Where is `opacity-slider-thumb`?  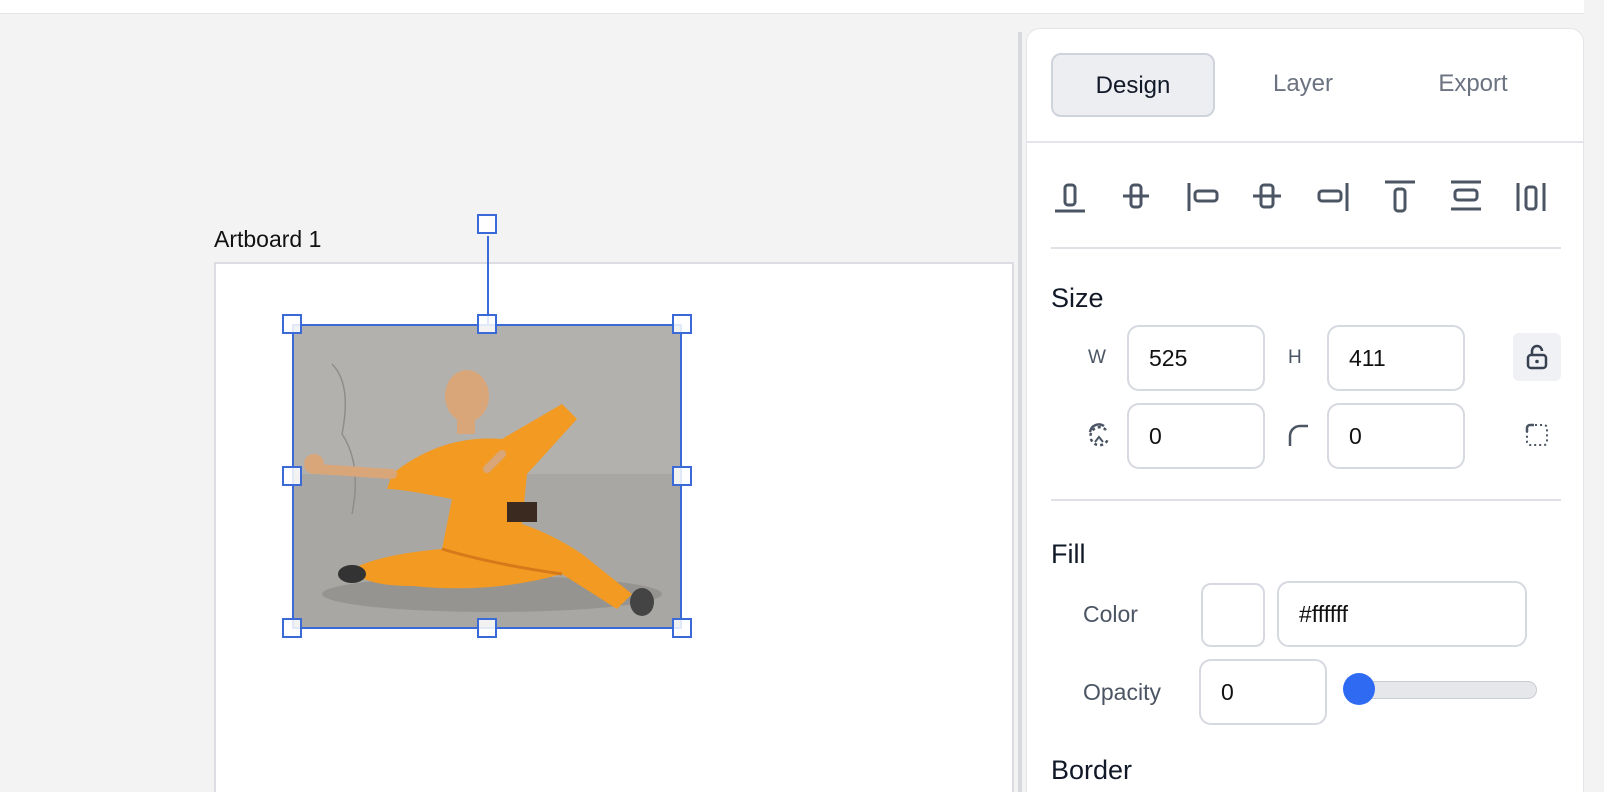
opacity-slider-thumb is located at coordinates (1359, 689).